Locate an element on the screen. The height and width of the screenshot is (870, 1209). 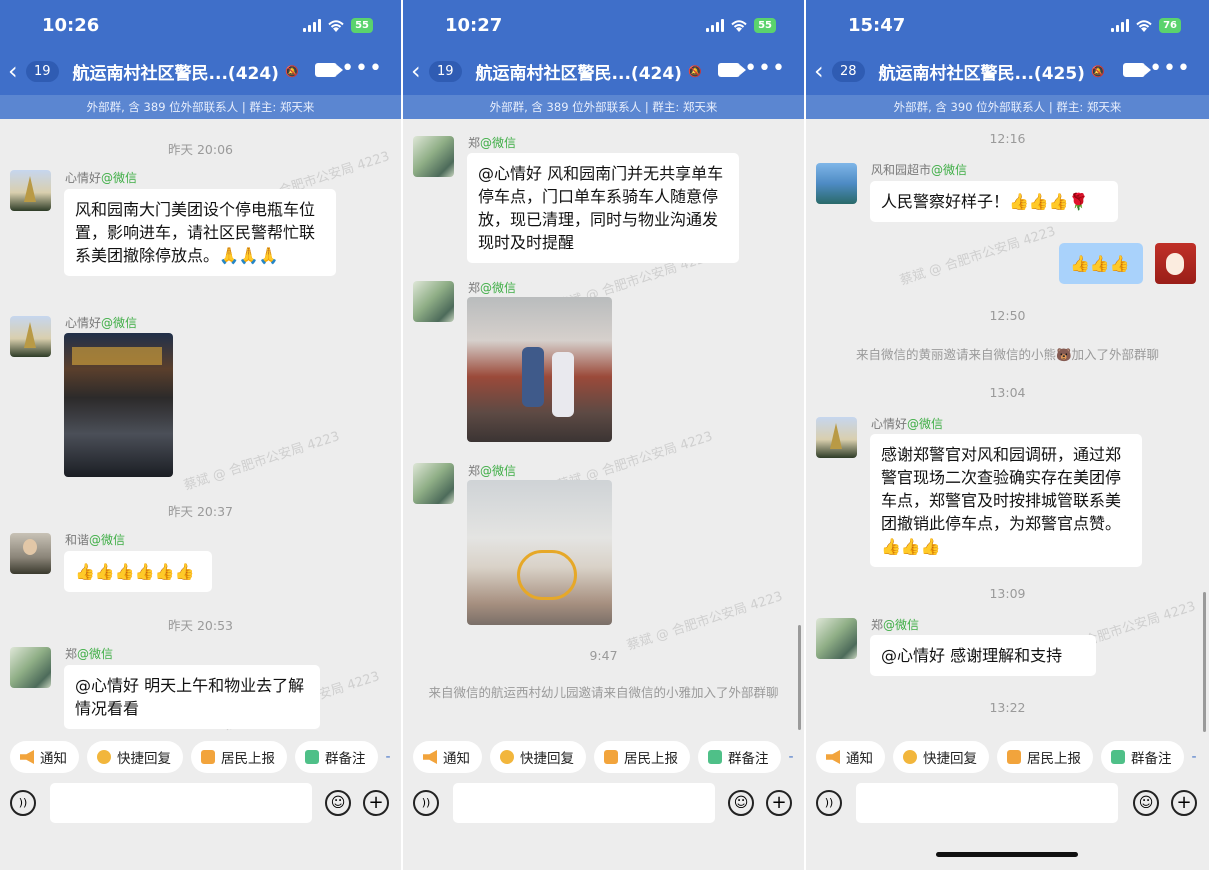
battery-icon: 55 is located at coordinates (765, 25).